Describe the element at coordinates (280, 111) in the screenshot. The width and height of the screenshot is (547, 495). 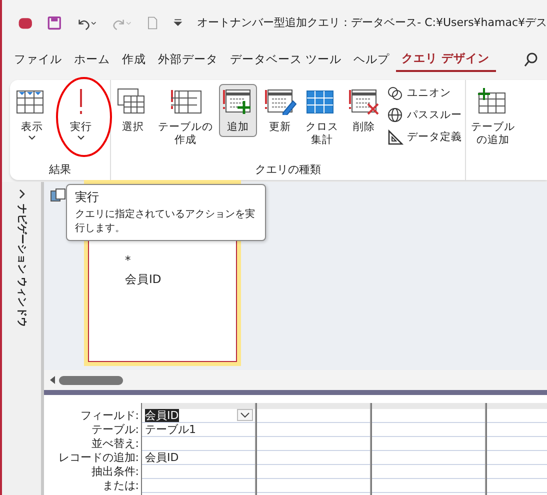
I see `ribbon-button: 更新` at that location.